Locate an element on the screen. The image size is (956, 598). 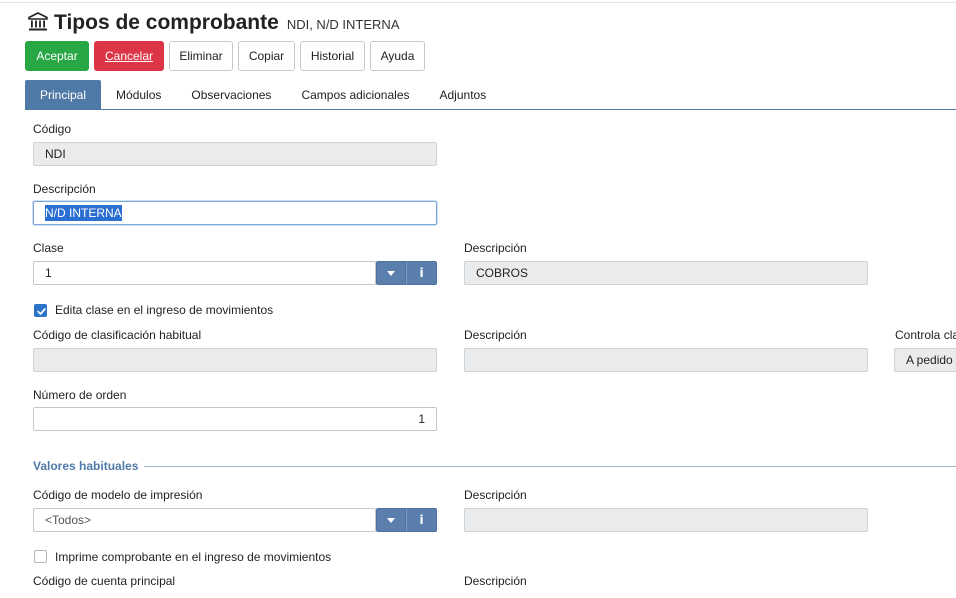
cod-clasificacion-label: Código de clasificación habitual is located at coordinates (117, 335).